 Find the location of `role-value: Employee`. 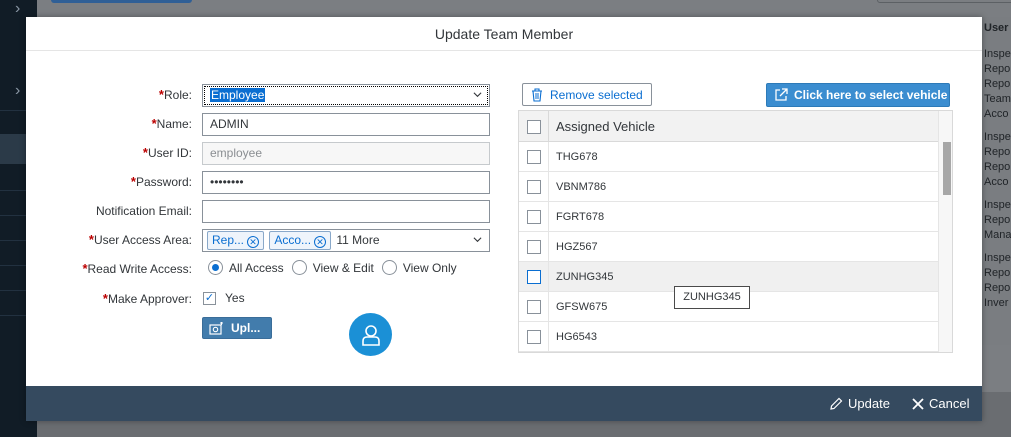

role-value: Employee is located at coordinates (238, 95).